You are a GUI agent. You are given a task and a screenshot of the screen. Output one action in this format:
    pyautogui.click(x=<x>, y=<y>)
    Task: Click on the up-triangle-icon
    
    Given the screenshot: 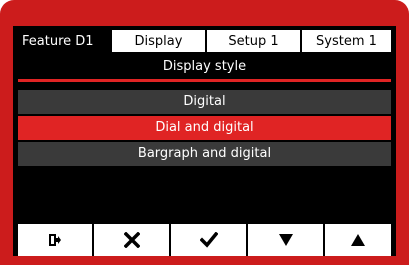 What is the action you would take?
    pyautogui.click(x=358, y=240)
    